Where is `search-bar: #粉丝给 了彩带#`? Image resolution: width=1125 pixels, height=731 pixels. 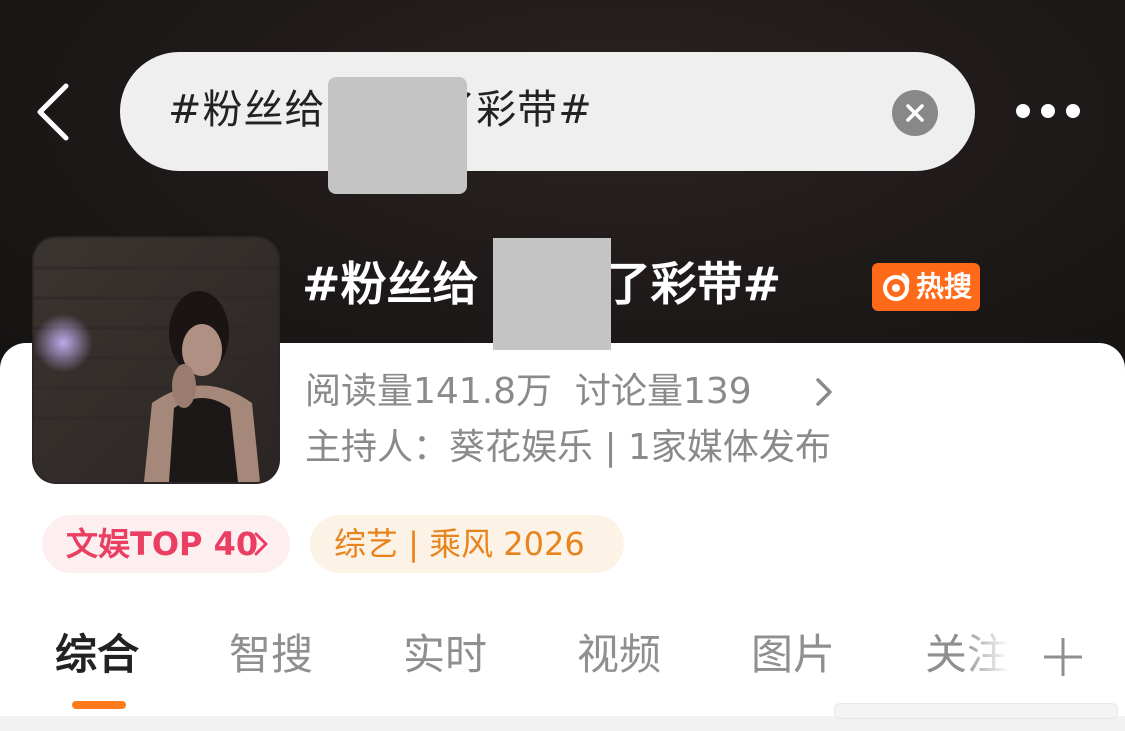 search-bar: #粉丝给 了彩带# is located at coordinates (547, 111).